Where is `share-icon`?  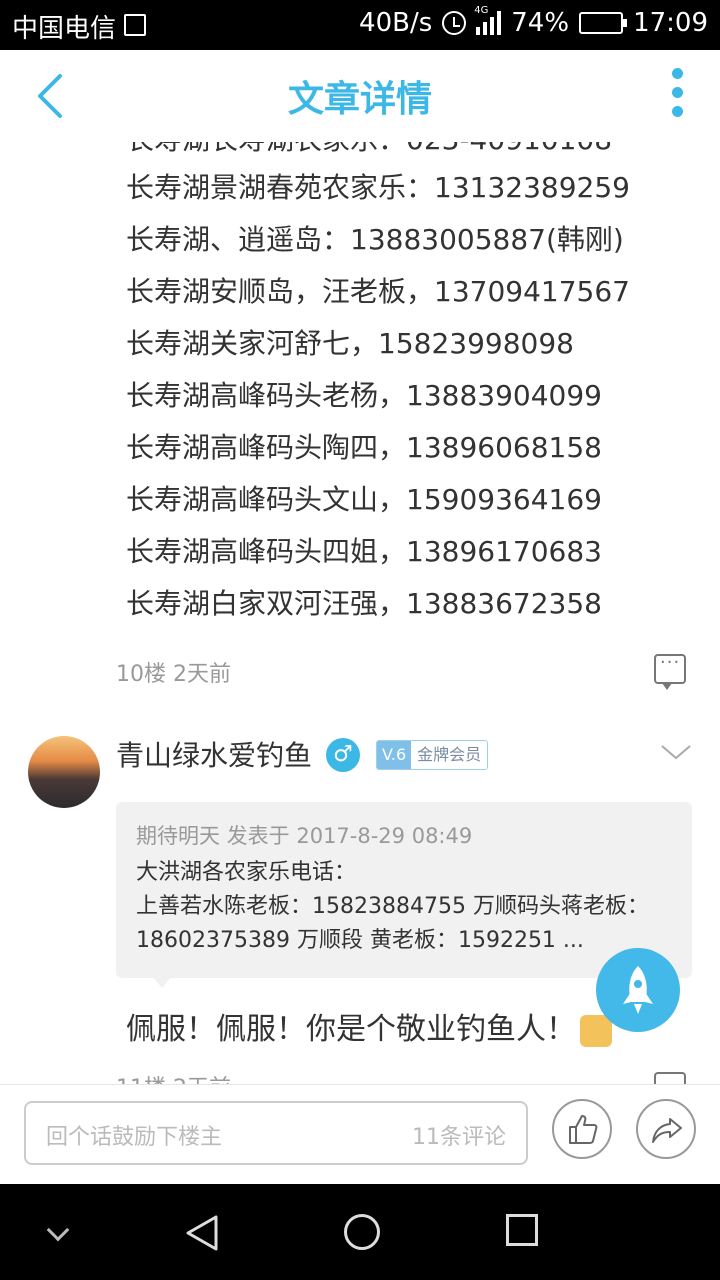 share-icon is located at coordinates (667, 1130).